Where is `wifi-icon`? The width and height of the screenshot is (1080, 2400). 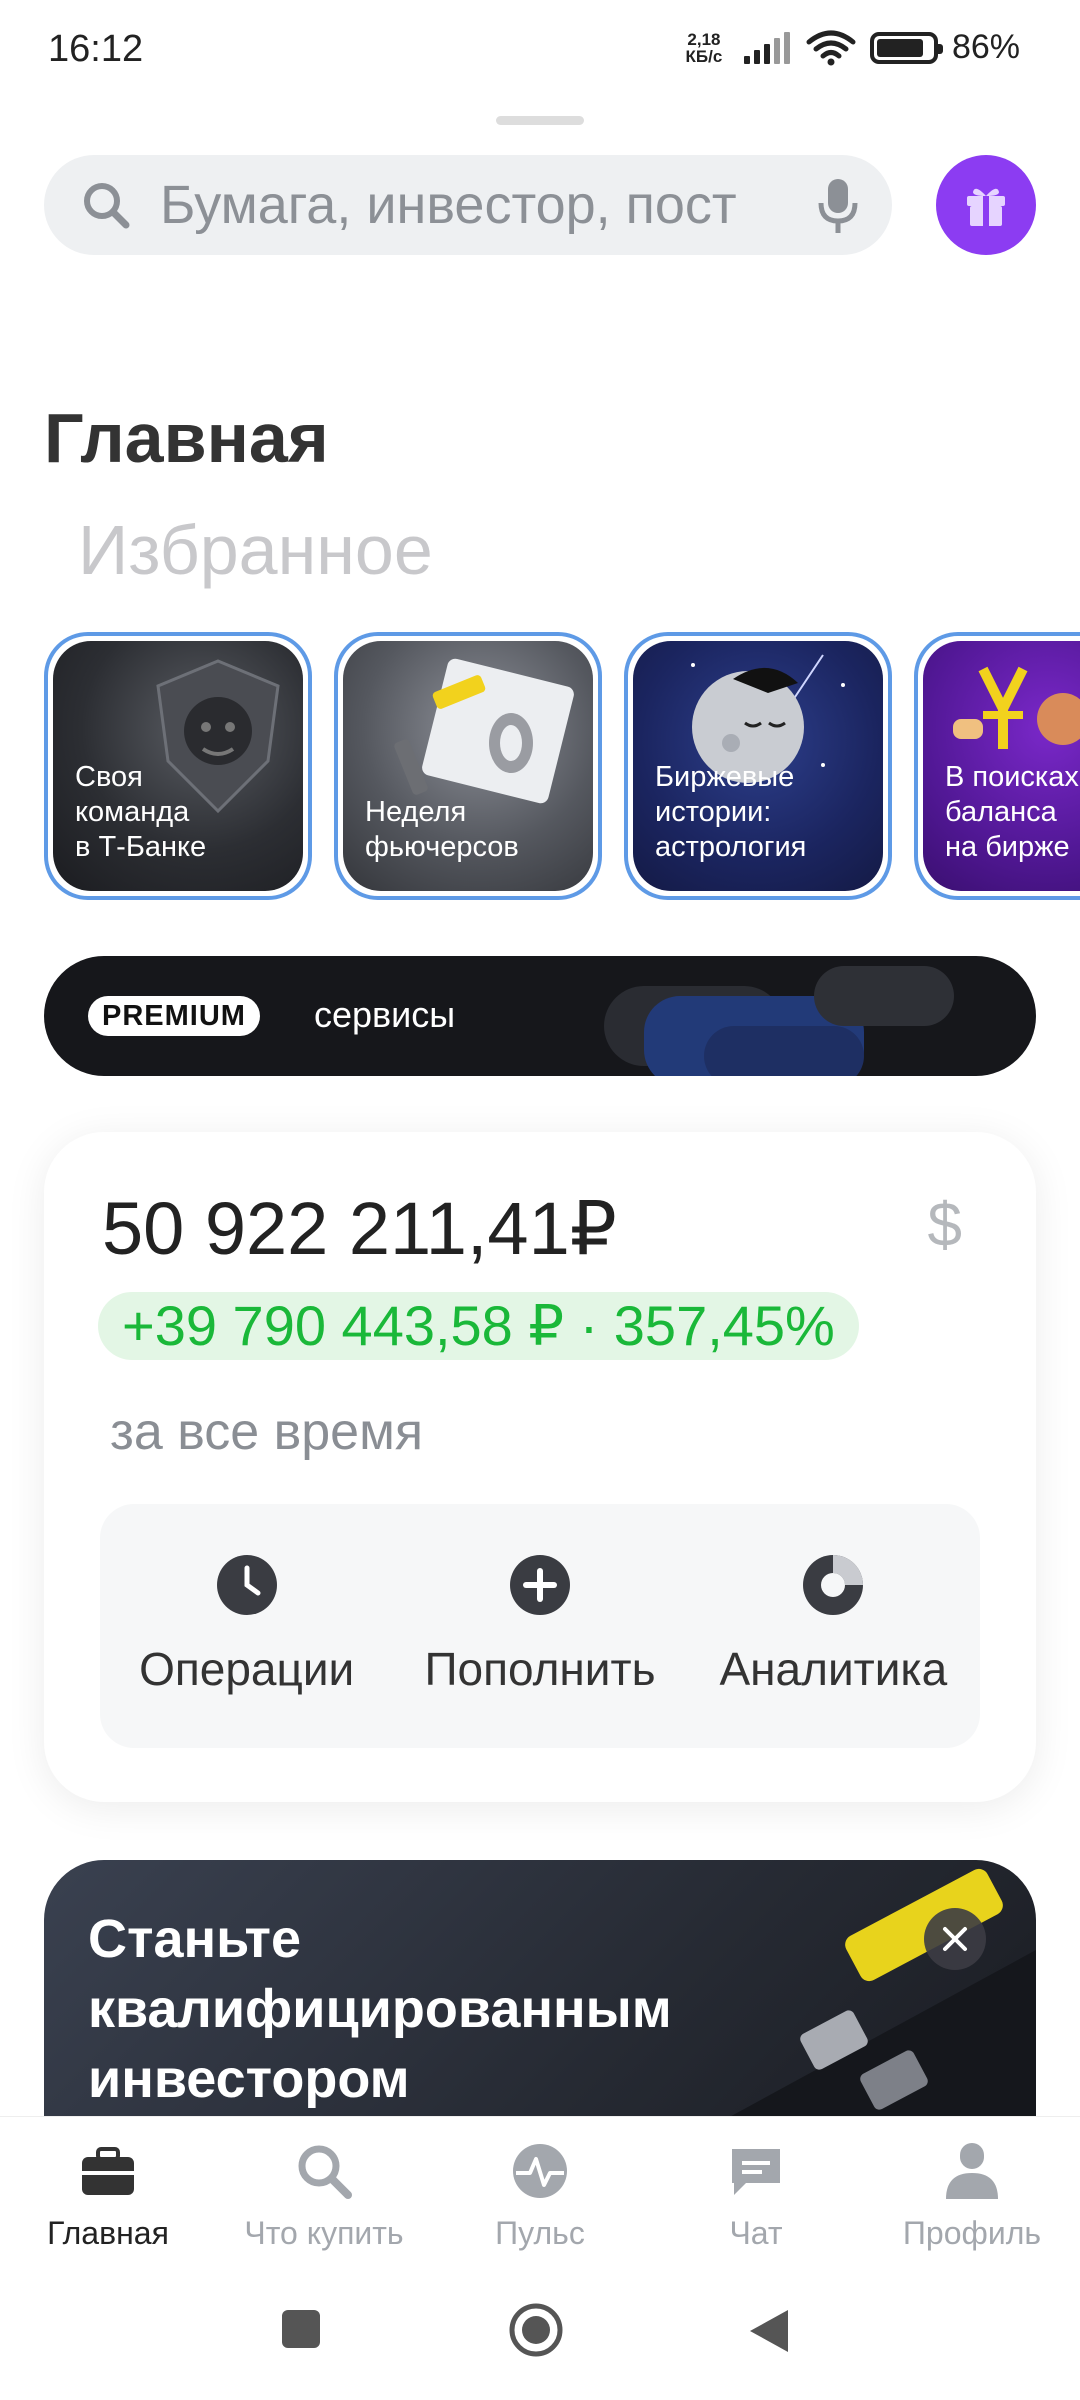
wifi-icon is located at coordinates (831, 47).